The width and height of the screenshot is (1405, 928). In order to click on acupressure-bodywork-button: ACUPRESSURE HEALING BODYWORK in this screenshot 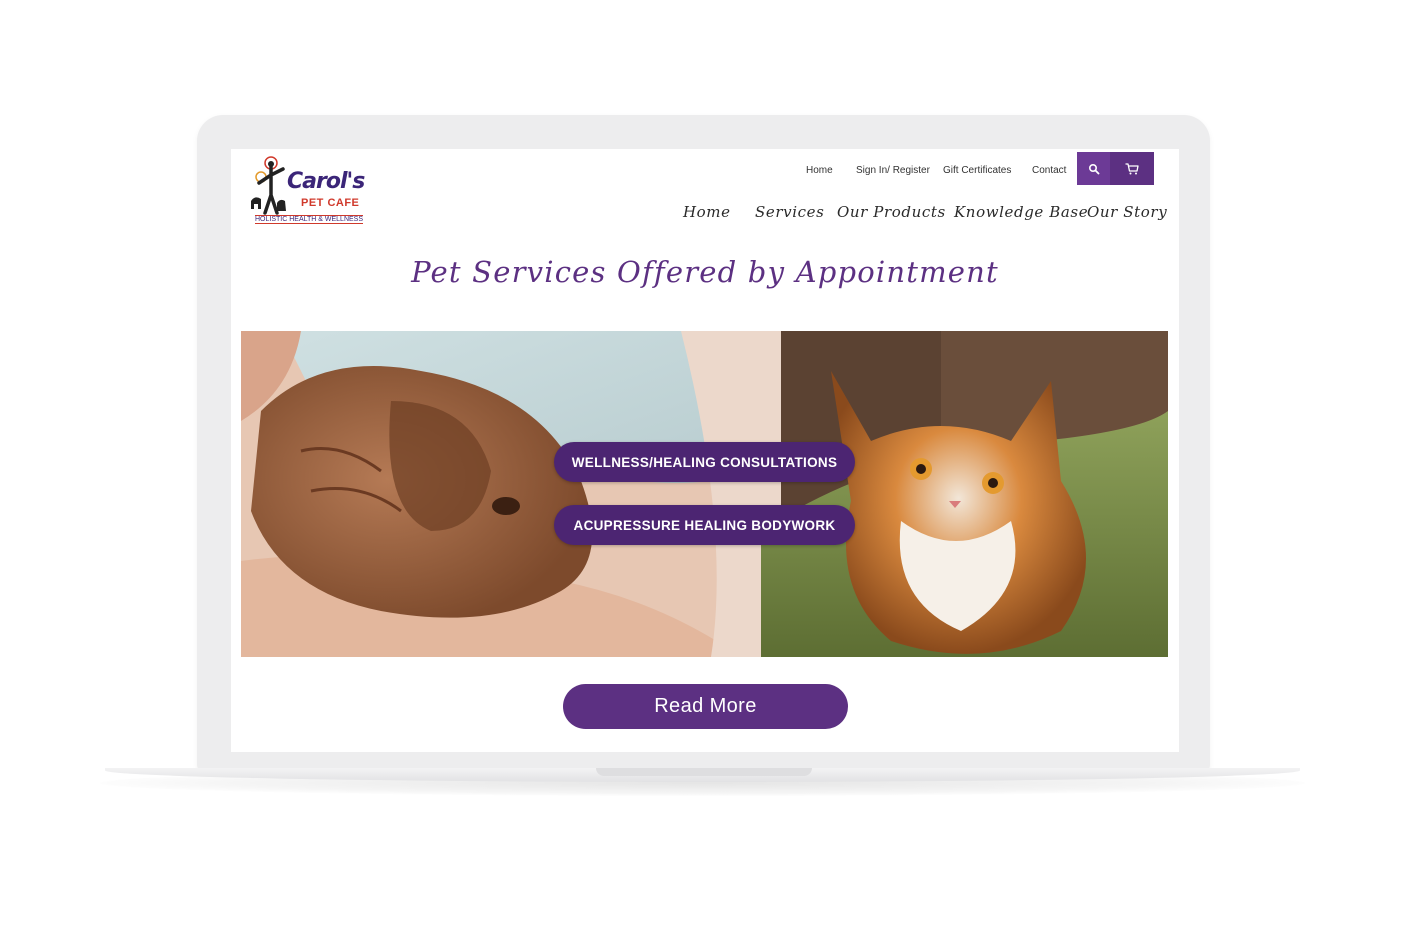, I will do `click(704, 525)`.